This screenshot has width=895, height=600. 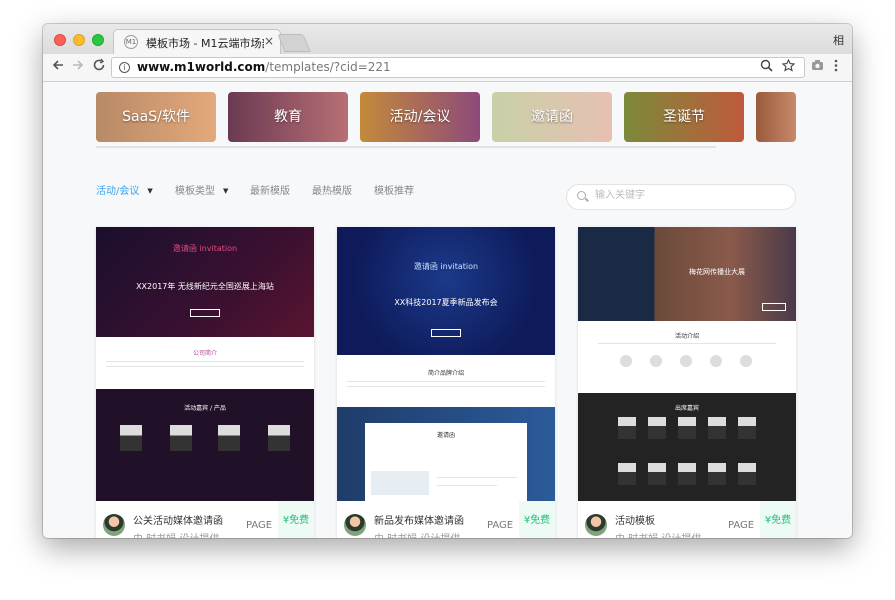 I want to click on arrow-right-icon, so click(x=78, y=65).